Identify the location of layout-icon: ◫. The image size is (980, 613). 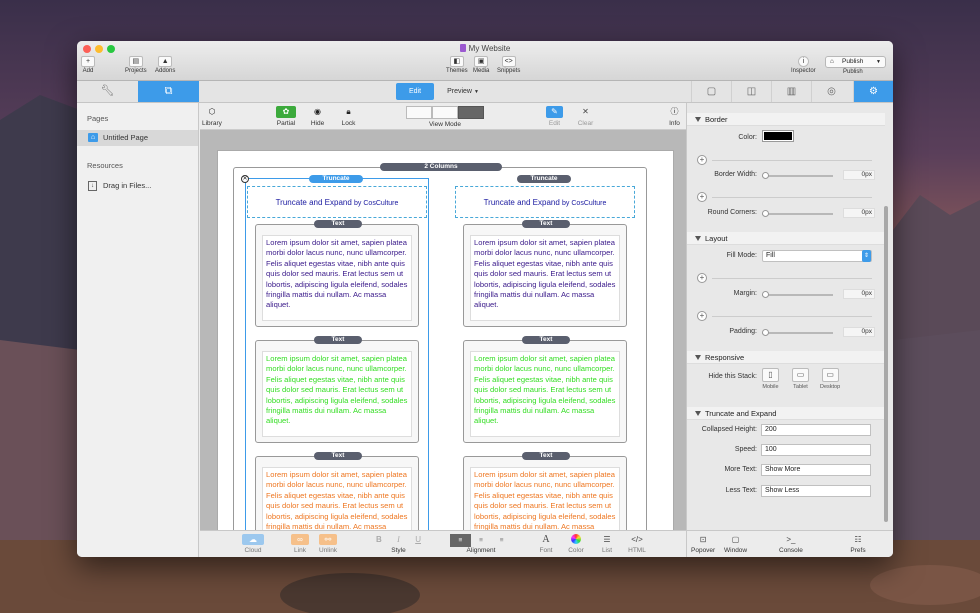
(751, 91).